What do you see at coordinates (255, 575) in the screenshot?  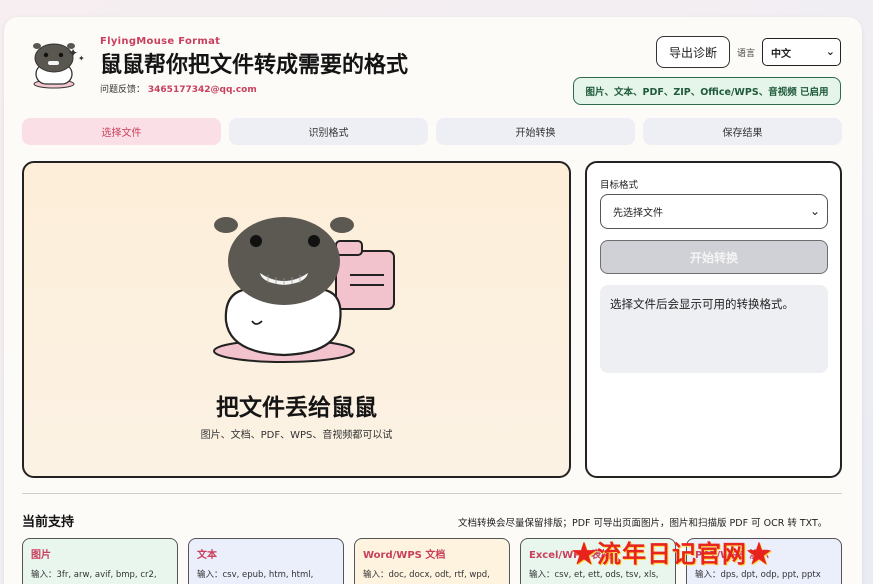 I see `format-tile-inputs: 输入：csv, epub, htm, html,` at bounding box center [255, 575].